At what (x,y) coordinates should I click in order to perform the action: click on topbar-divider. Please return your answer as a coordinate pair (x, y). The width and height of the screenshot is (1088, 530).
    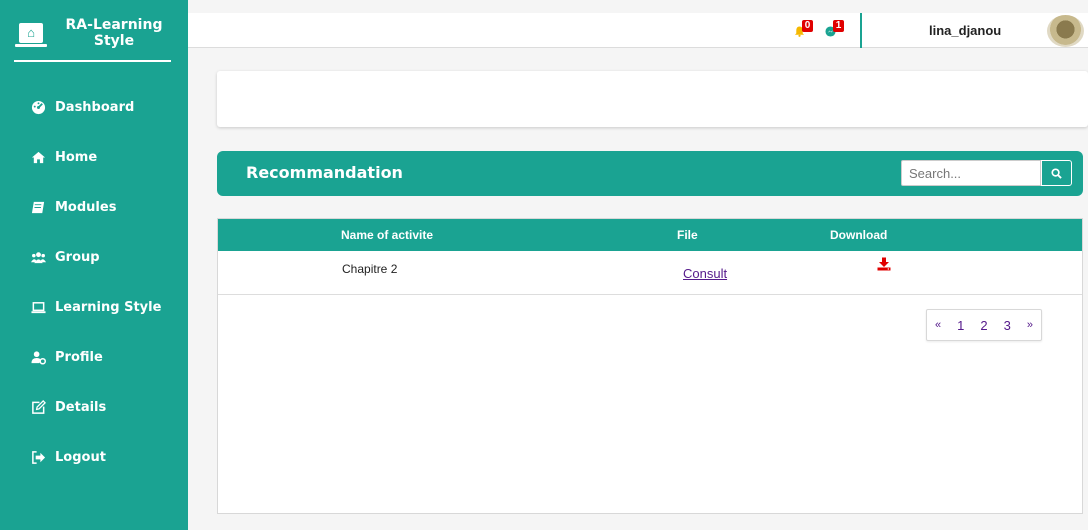
    Looking at the image, I should click on (861, 30).